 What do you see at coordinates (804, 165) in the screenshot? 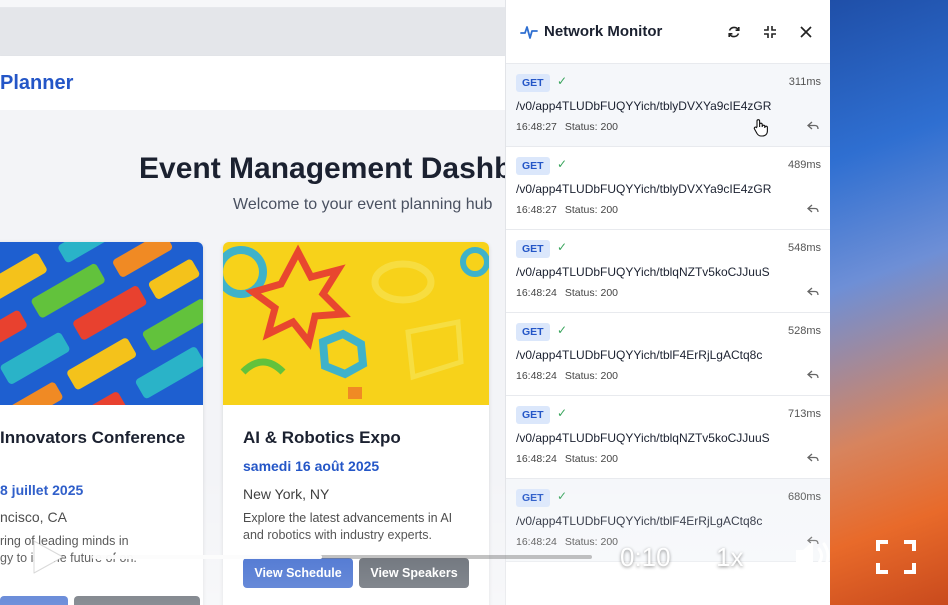
I see `request-duration: 489ms` at bounding box center [804, 165].